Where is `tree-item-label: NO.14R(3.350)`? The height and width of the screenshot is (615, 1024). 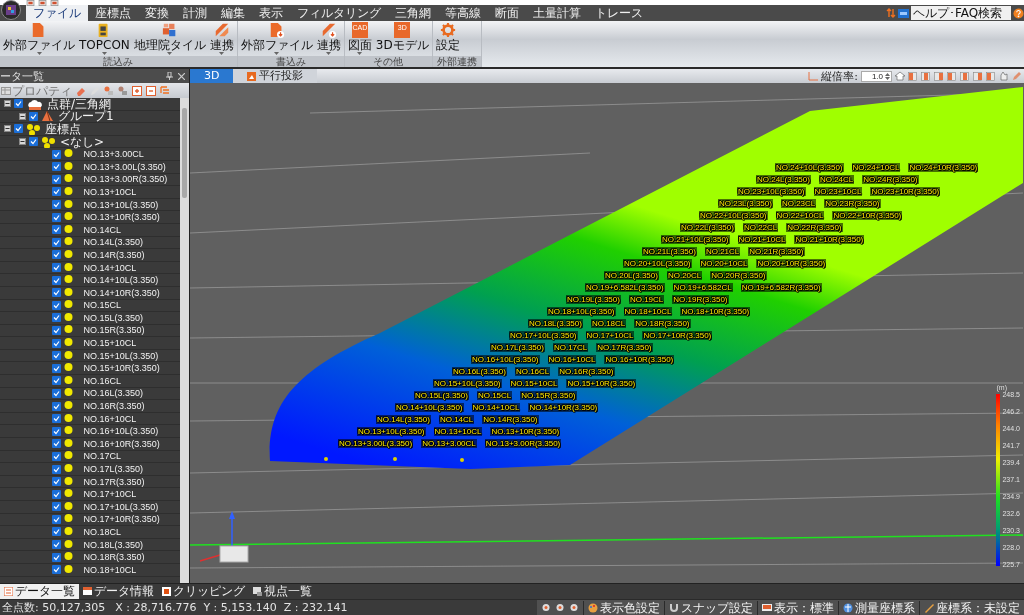
tree-item-label: NO.14R(3.350) is located at coordinates (114, 254).